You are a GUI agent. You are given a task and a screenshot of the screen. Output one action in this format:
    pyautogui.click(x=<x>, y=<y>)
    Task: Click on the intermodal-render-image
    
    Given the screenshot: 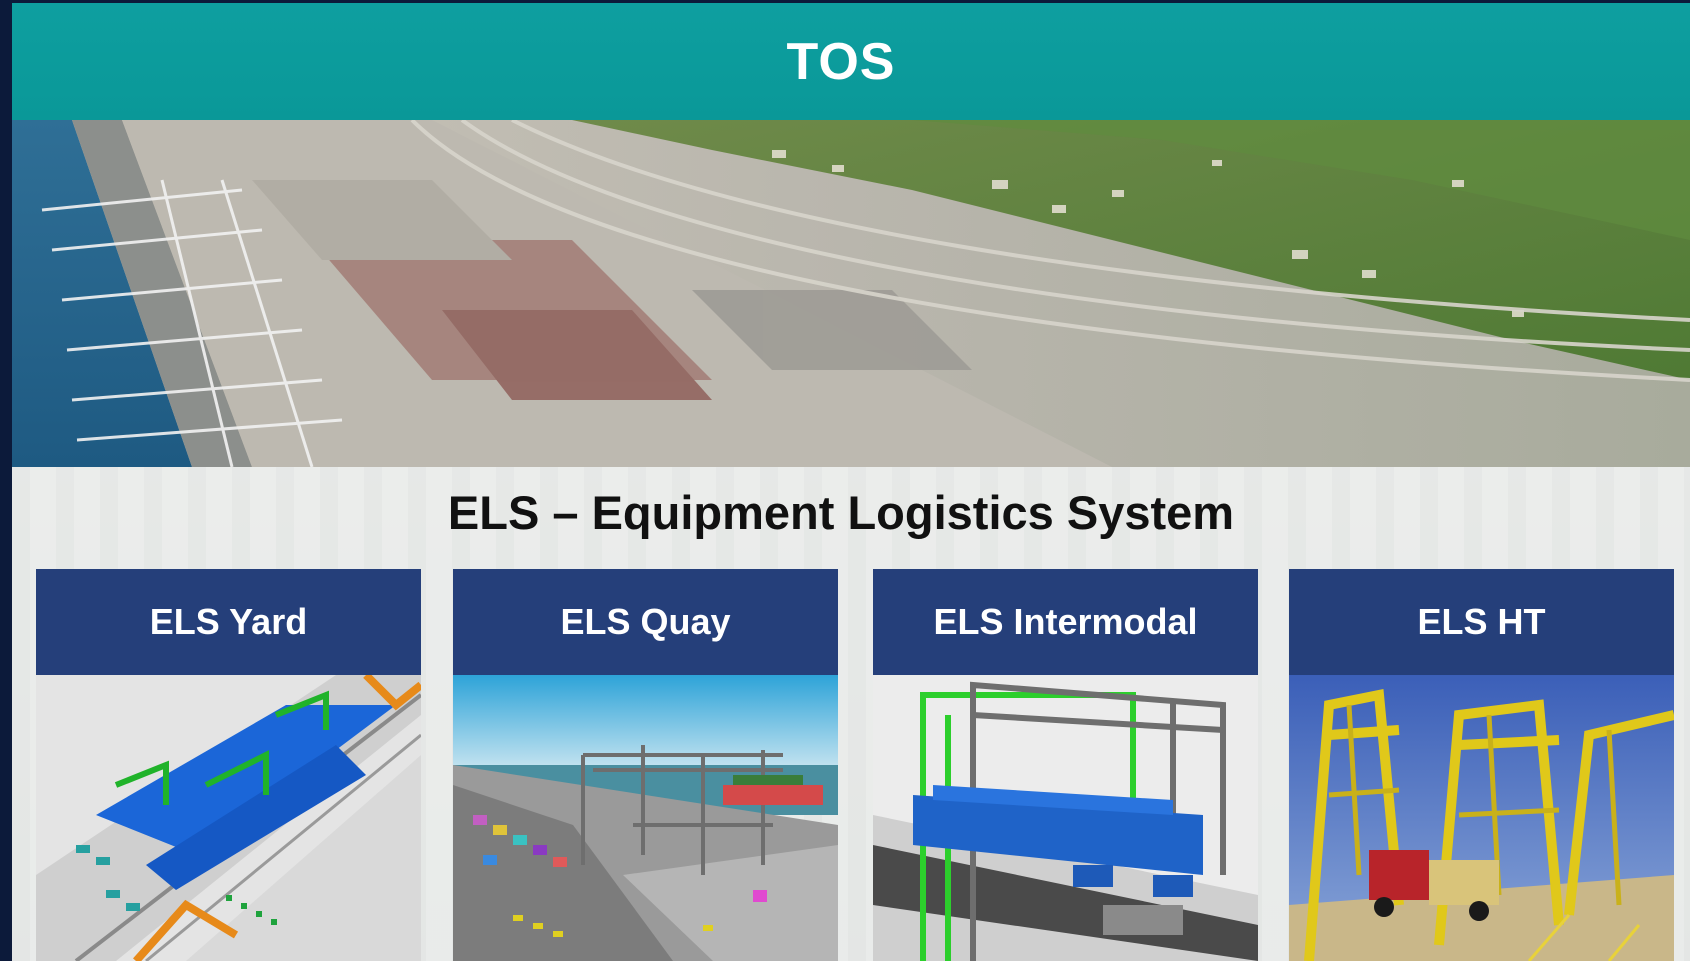 What is the action you would take?
    pyautogui.click(x=1065, y=818)
    